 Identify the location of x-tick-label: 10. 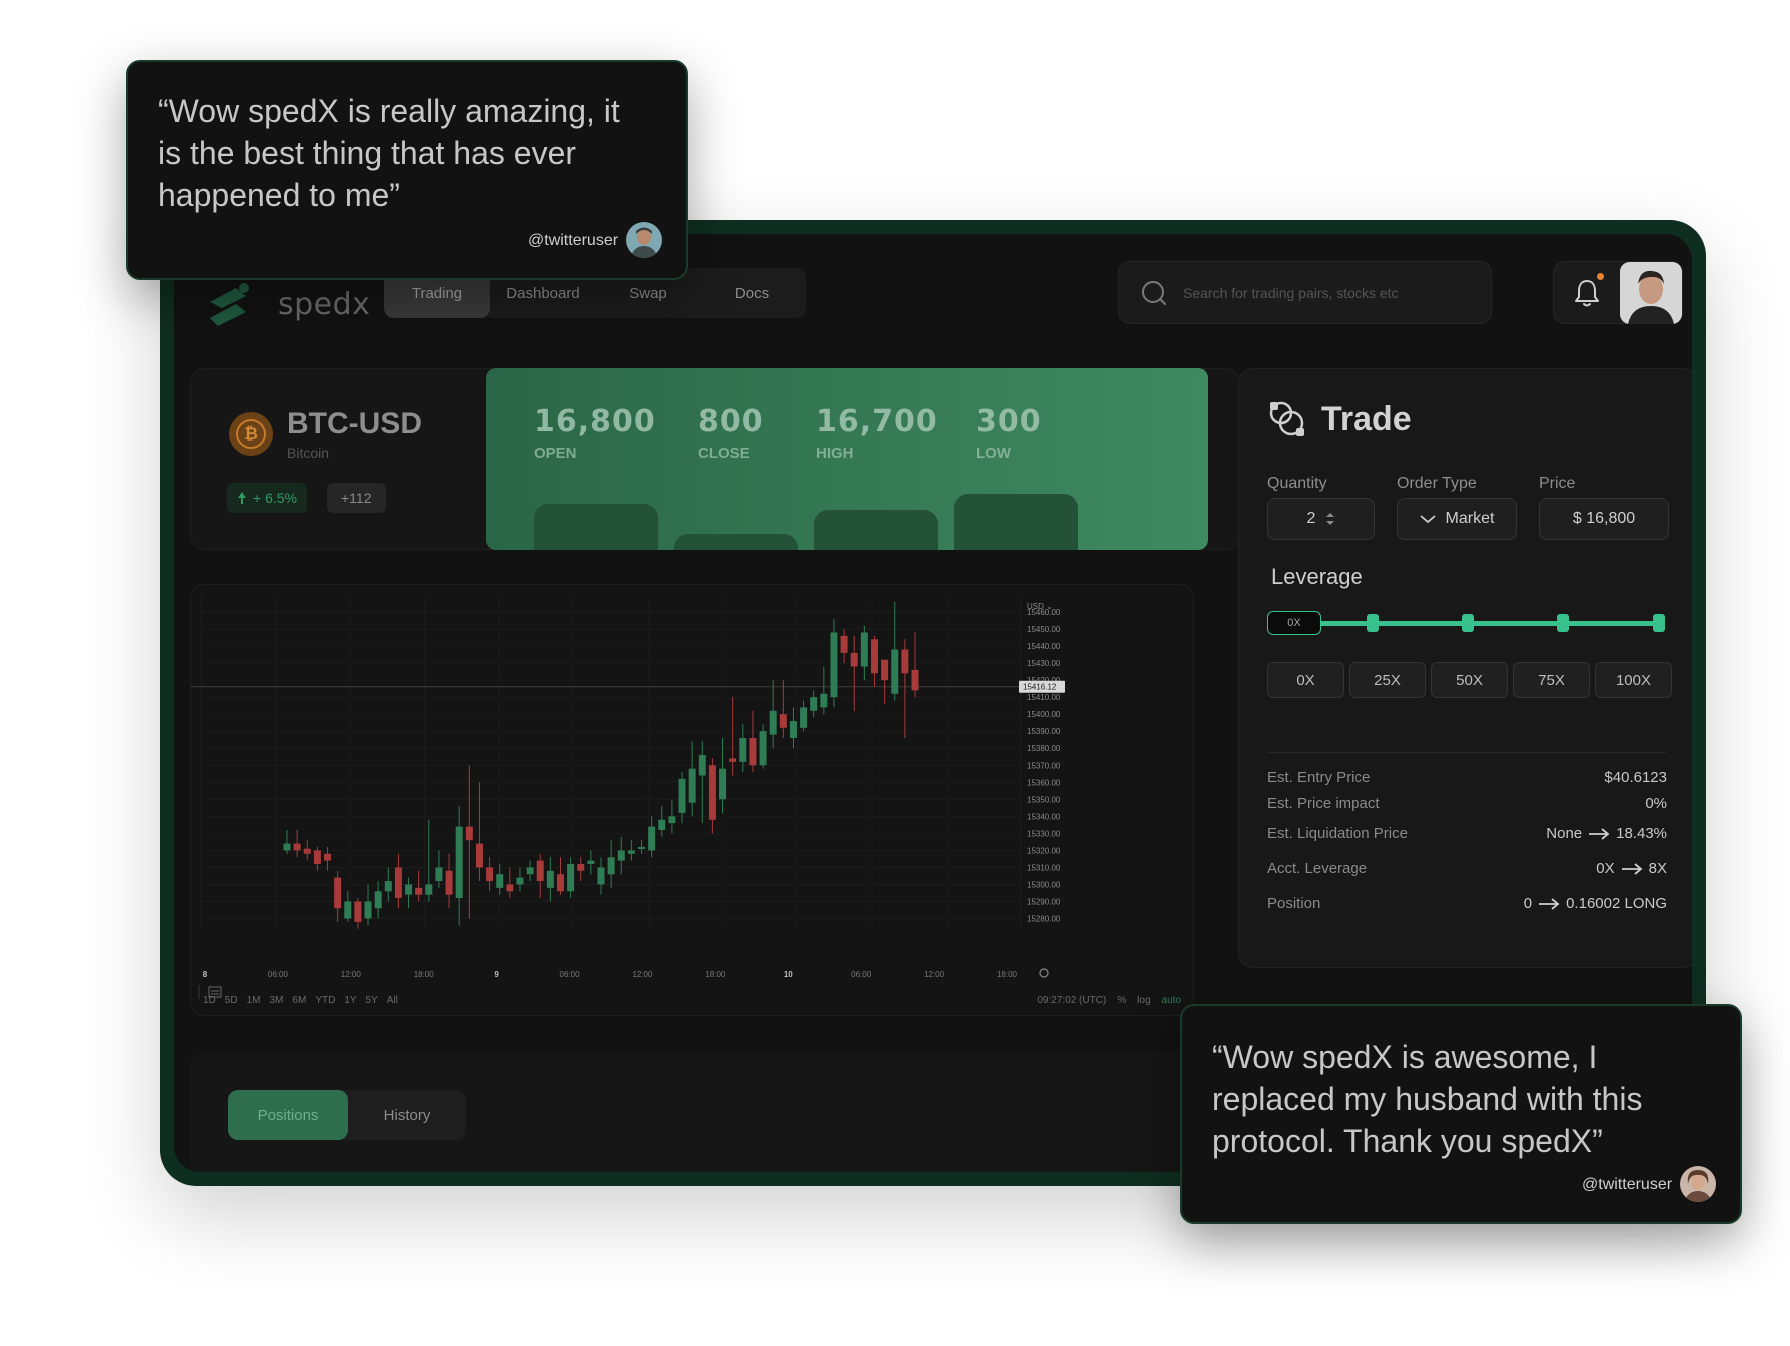
(788, 974).